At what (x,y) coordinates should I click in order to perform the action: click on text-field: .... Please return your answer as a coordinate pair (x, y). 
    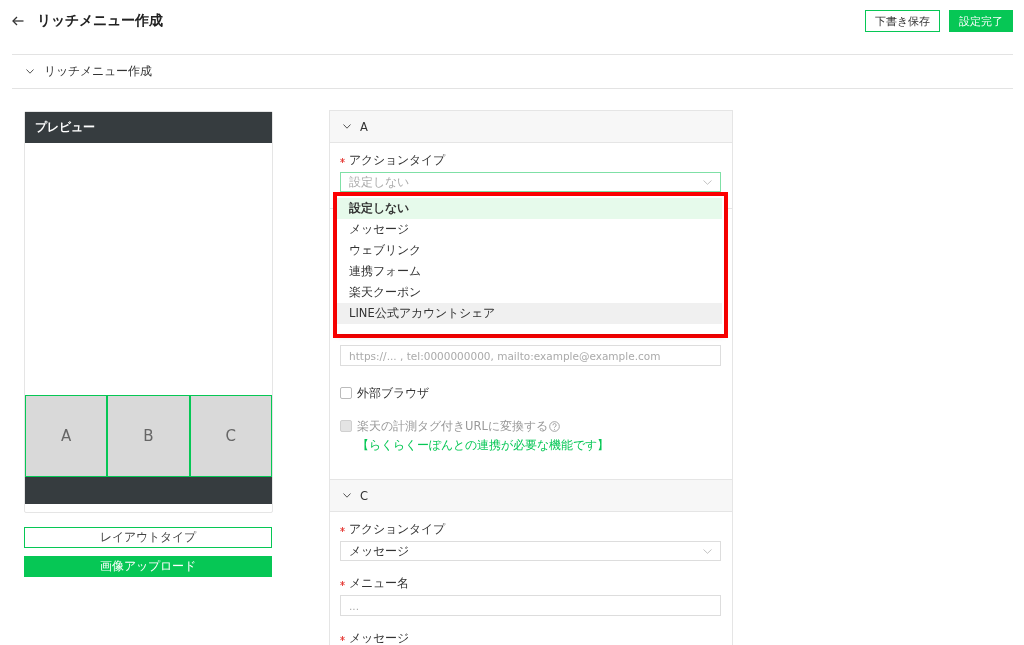
    Looking at the image, I should click on (530, 605).